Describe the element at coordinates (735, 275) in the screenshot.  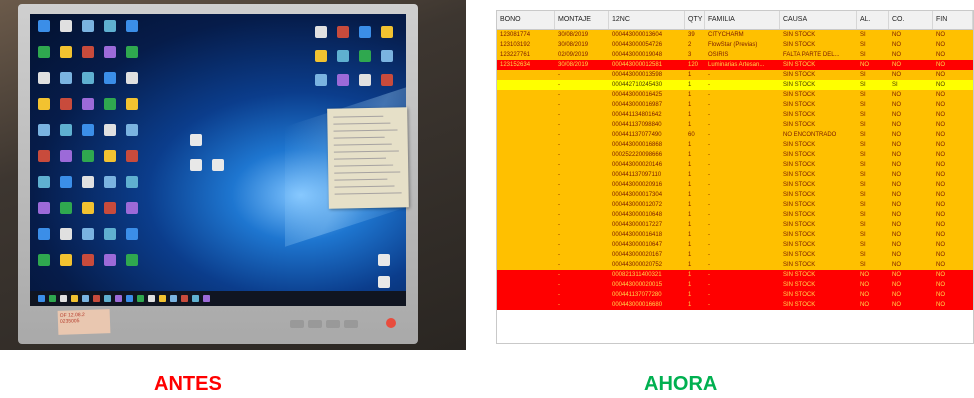
I see `table-row: - 000821311400321 1 - SIN STOCK NO NO NO` at that location.